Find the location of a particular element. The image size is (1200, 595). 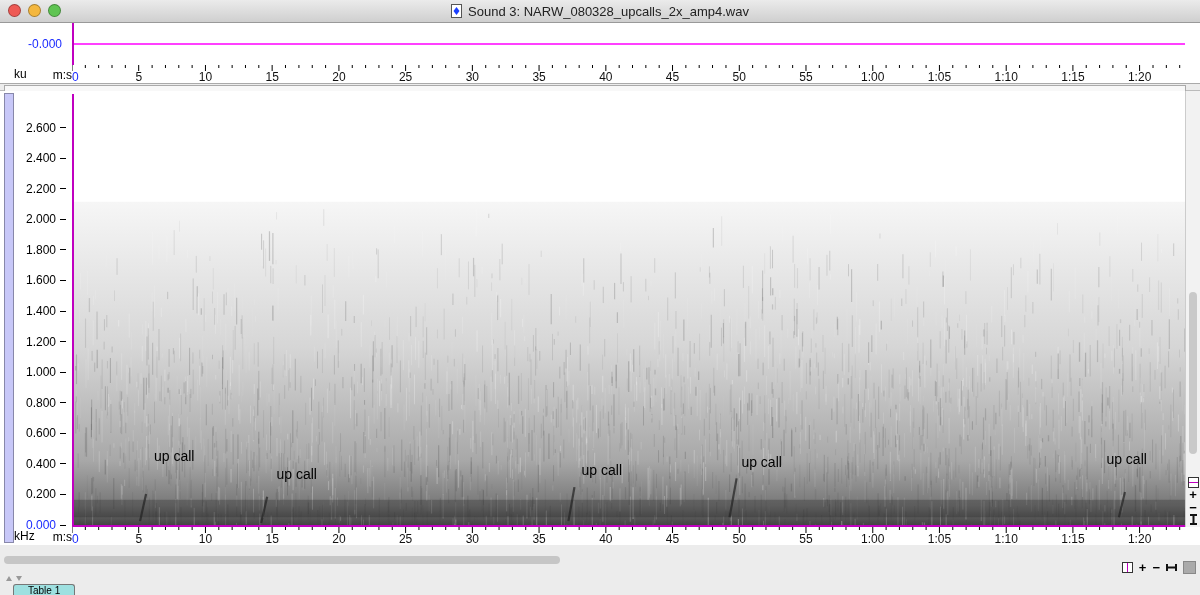

window-title: Sound 3: NARW_080328_upcalls_2x_amp4.wav is located at coordinates (608, 11).